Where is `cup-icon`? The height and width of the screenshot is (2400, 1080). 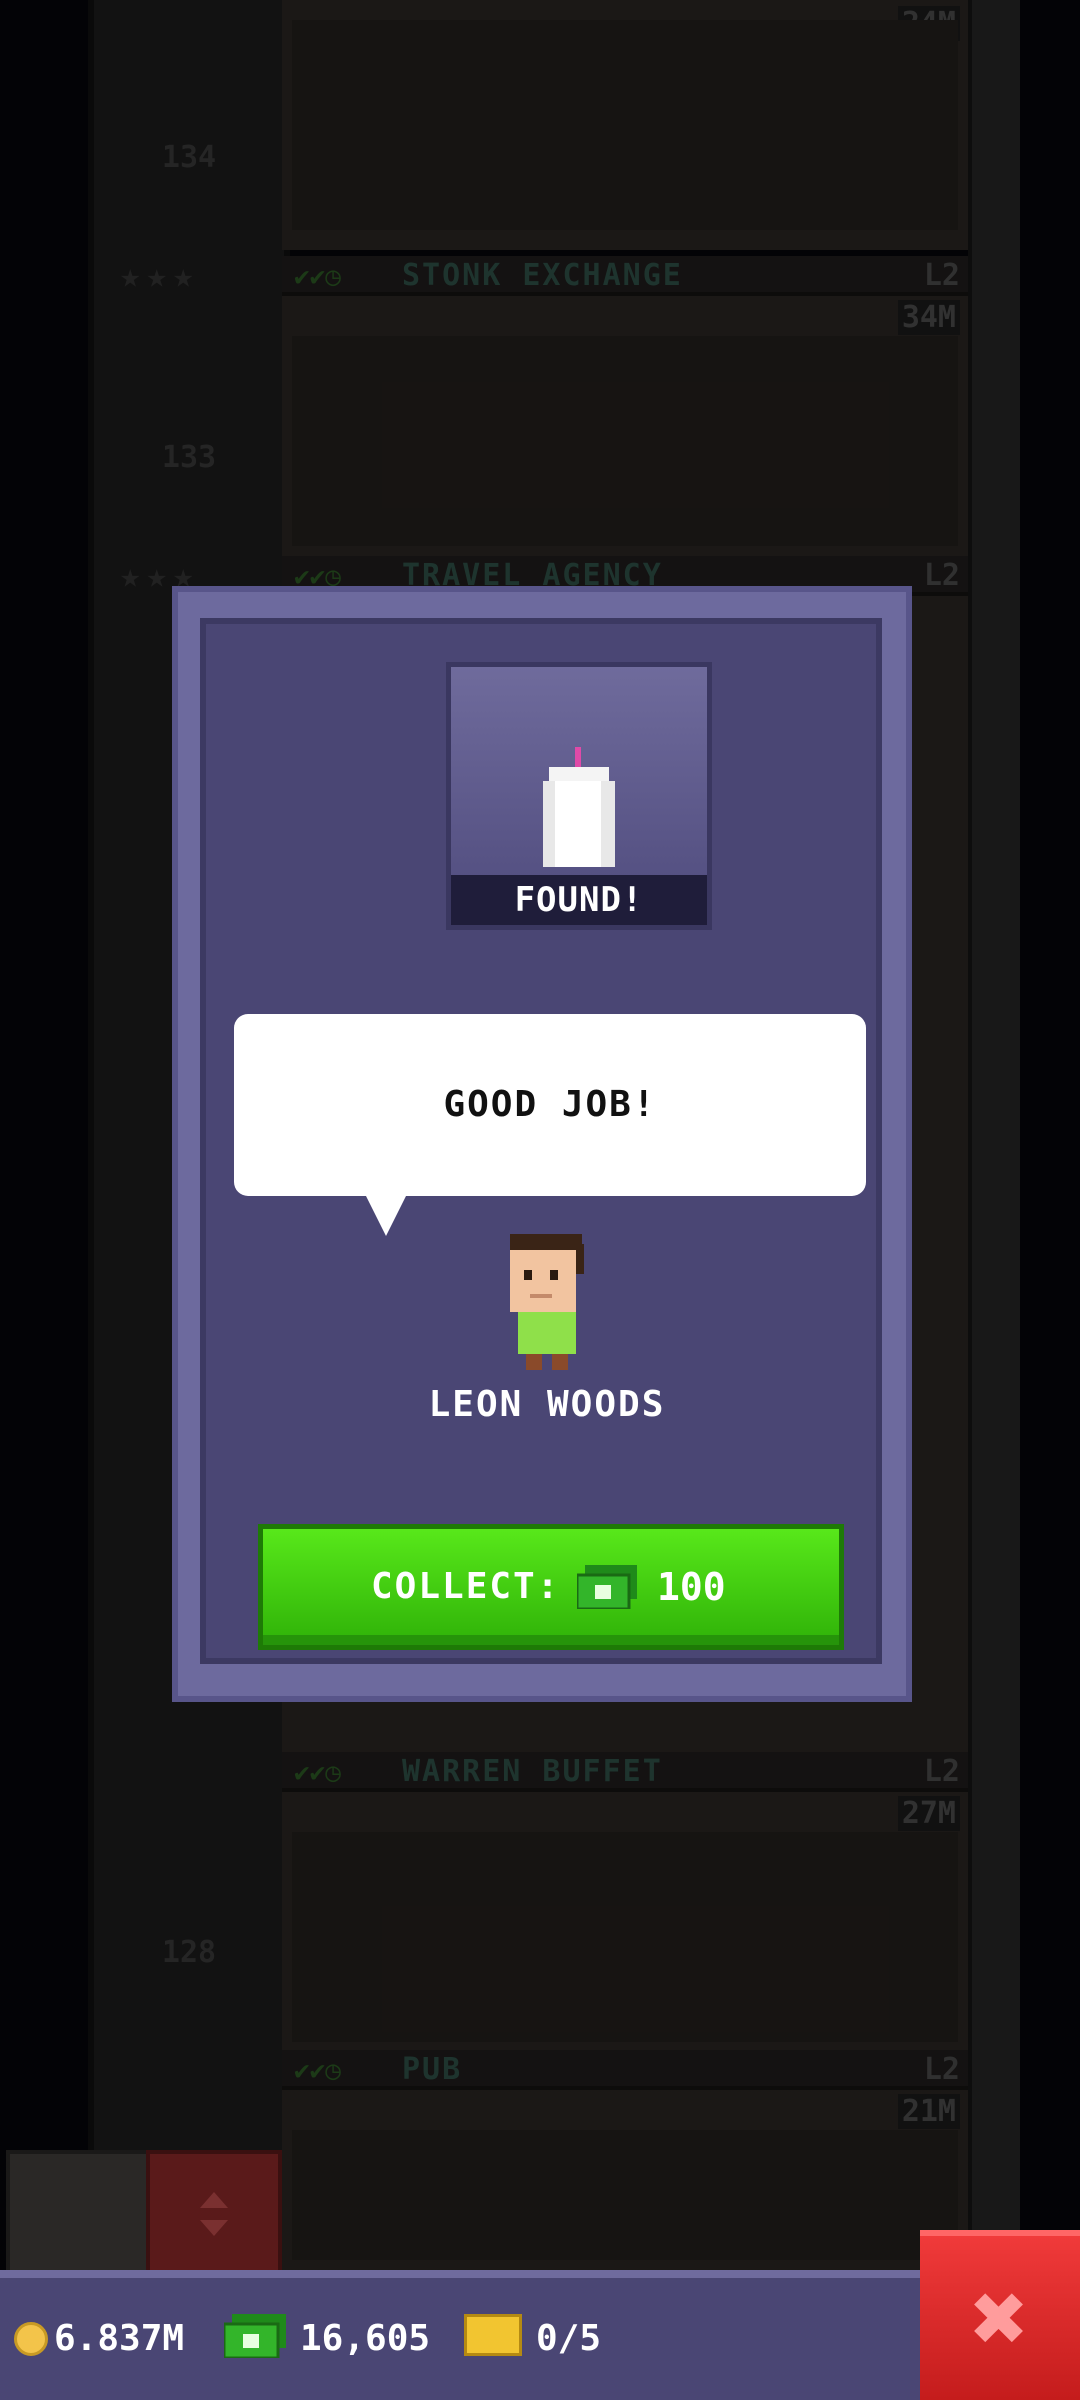
cup-icon is located at coordinates (579, 807).